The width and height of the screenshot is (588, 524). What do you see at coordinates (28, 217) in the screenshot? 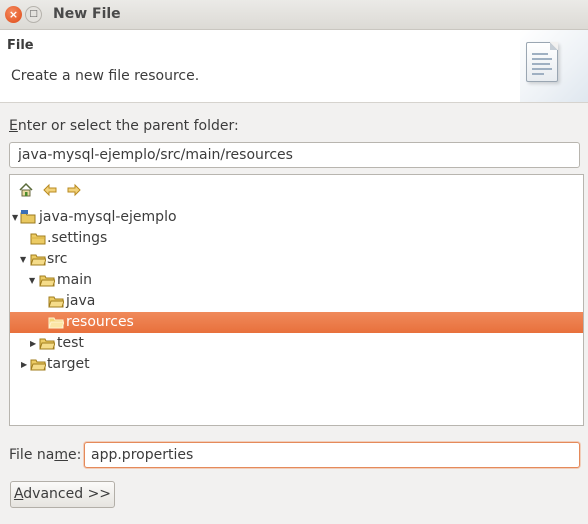
I see `java-project-icon` at bounding box center [28, 217].